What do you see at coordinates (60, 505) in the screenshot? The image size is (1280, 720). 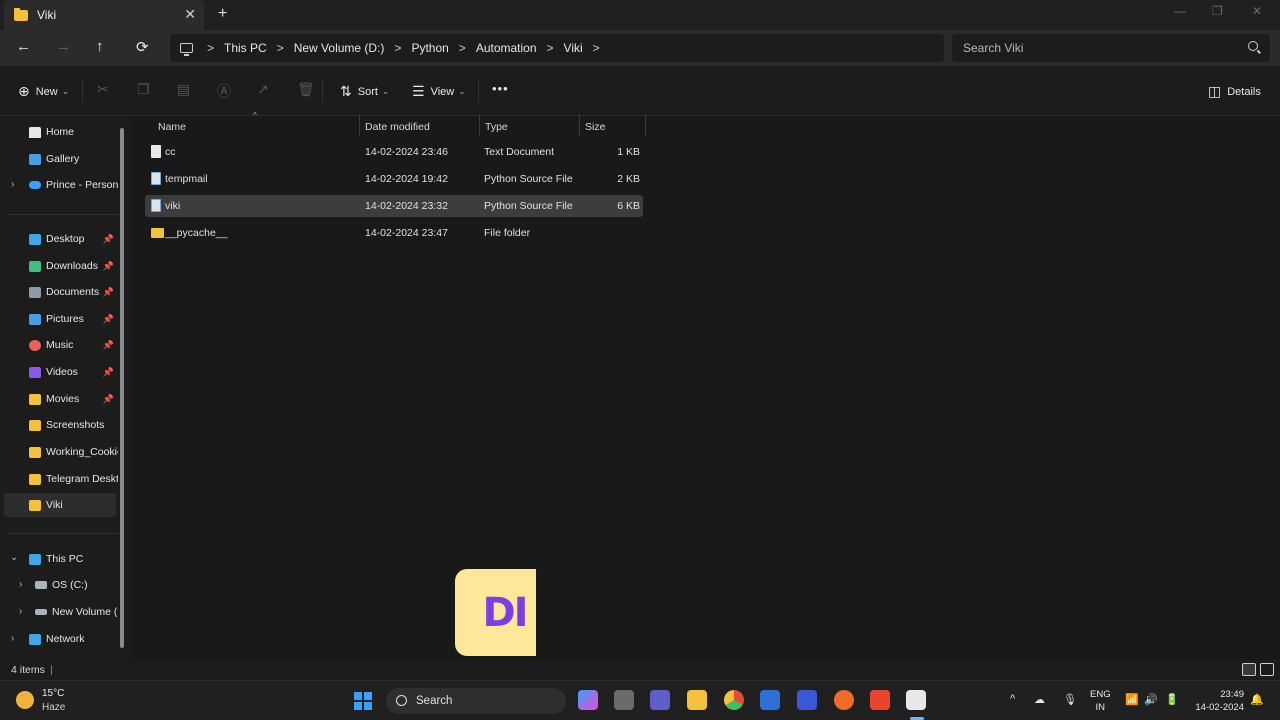 I see `sidebar-item-viki: Viki` at bounding box center [60, 505].